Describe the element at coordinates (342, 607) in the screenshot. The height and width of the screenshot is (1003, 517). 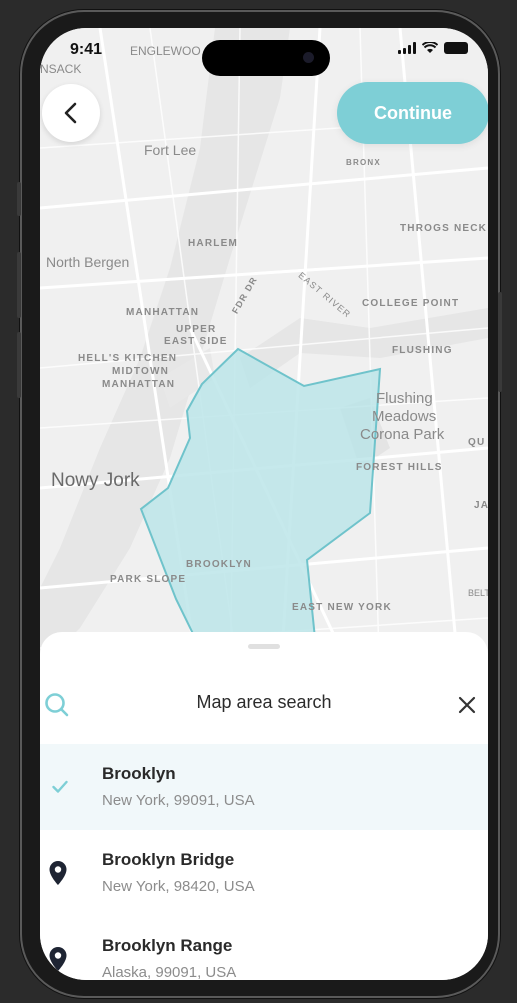
I see `map-label-east-new-york: EAST NEW YORK` at that location.